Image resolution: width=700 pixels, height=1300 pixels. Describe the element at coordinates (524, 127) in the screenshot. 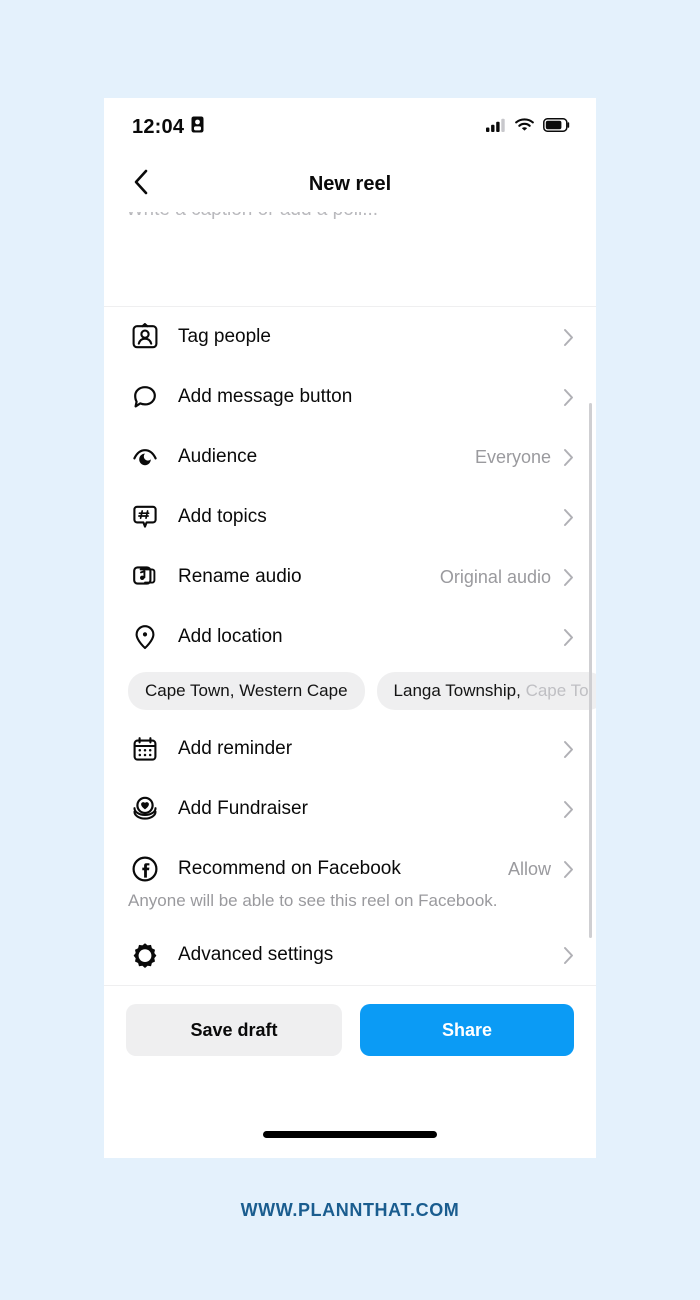

I see `wifi-icon` at that location.